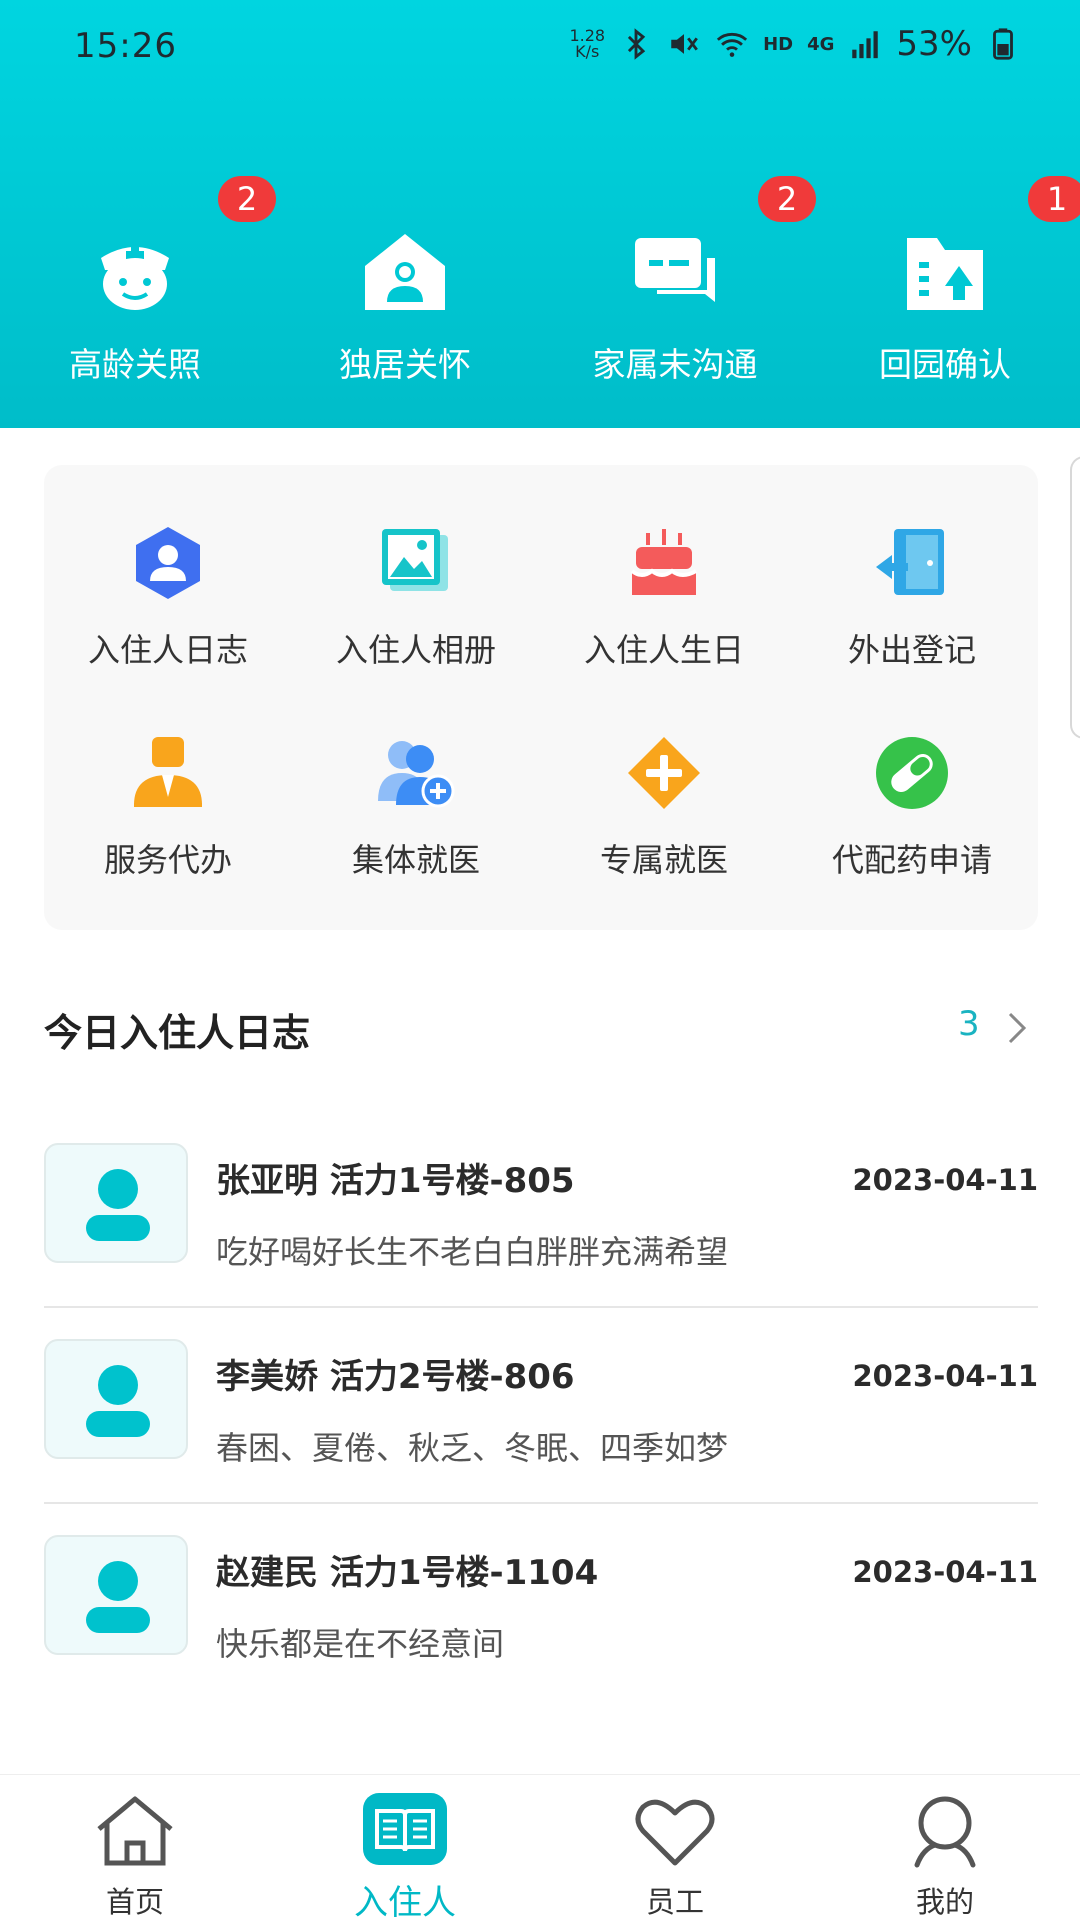 The height and width of the screenshot is (1924, 1080). Describe the element at coordinates (134, 1902) in the screenshot. I see `nav-label: 首页` at that location.